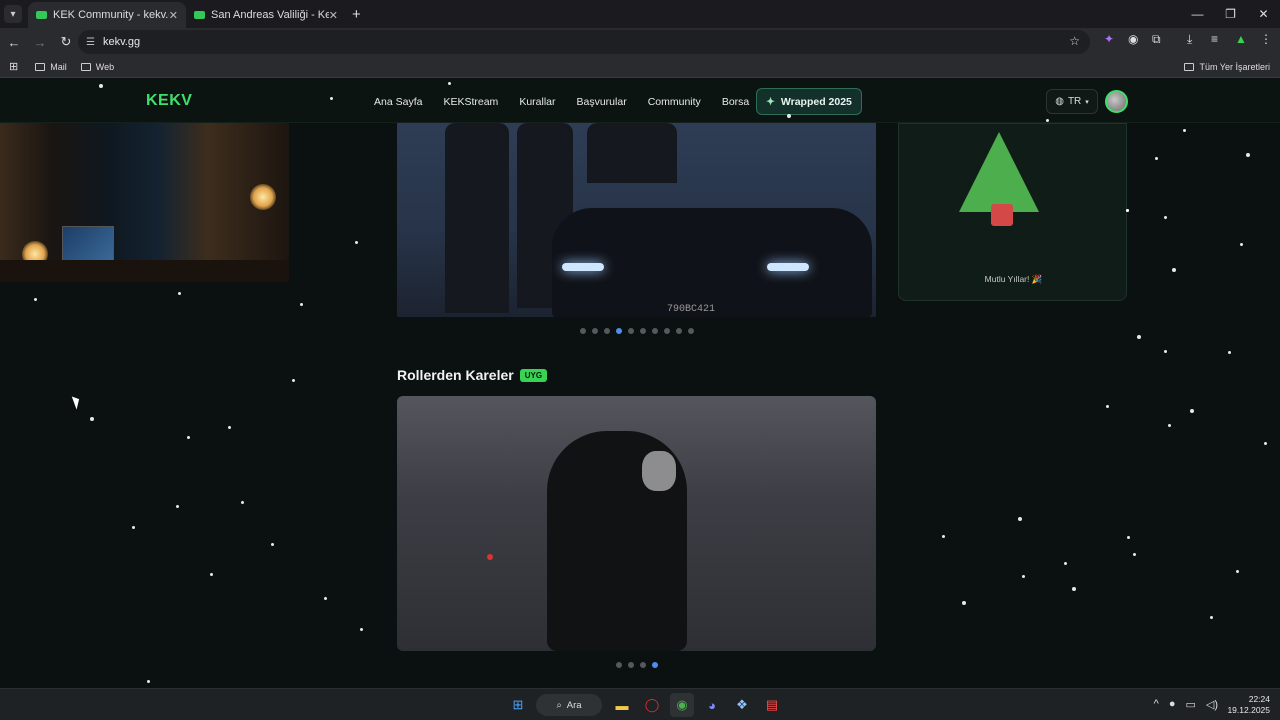 Image resolution: width=1280 pixels, height=720 pixels. Describe the element at coordinates (632, 153) in the screenshot. I see `officer-figure` at that location.